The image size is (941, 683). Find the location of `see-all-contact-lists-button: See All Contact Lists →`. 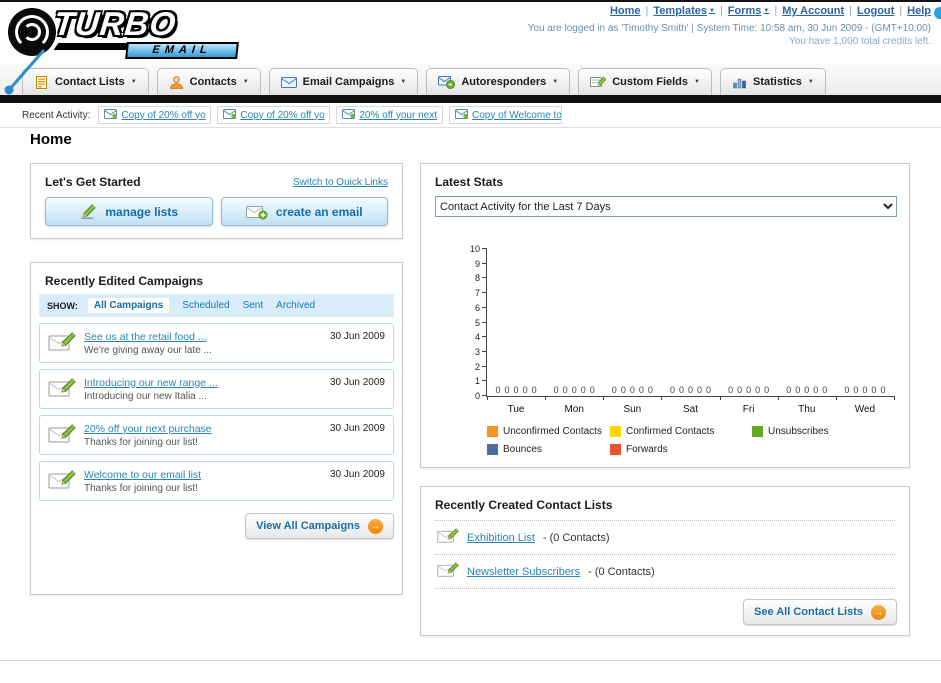

see-all-contact-lists-button: See All Contact Lists → is located at coordinates (819, 612).